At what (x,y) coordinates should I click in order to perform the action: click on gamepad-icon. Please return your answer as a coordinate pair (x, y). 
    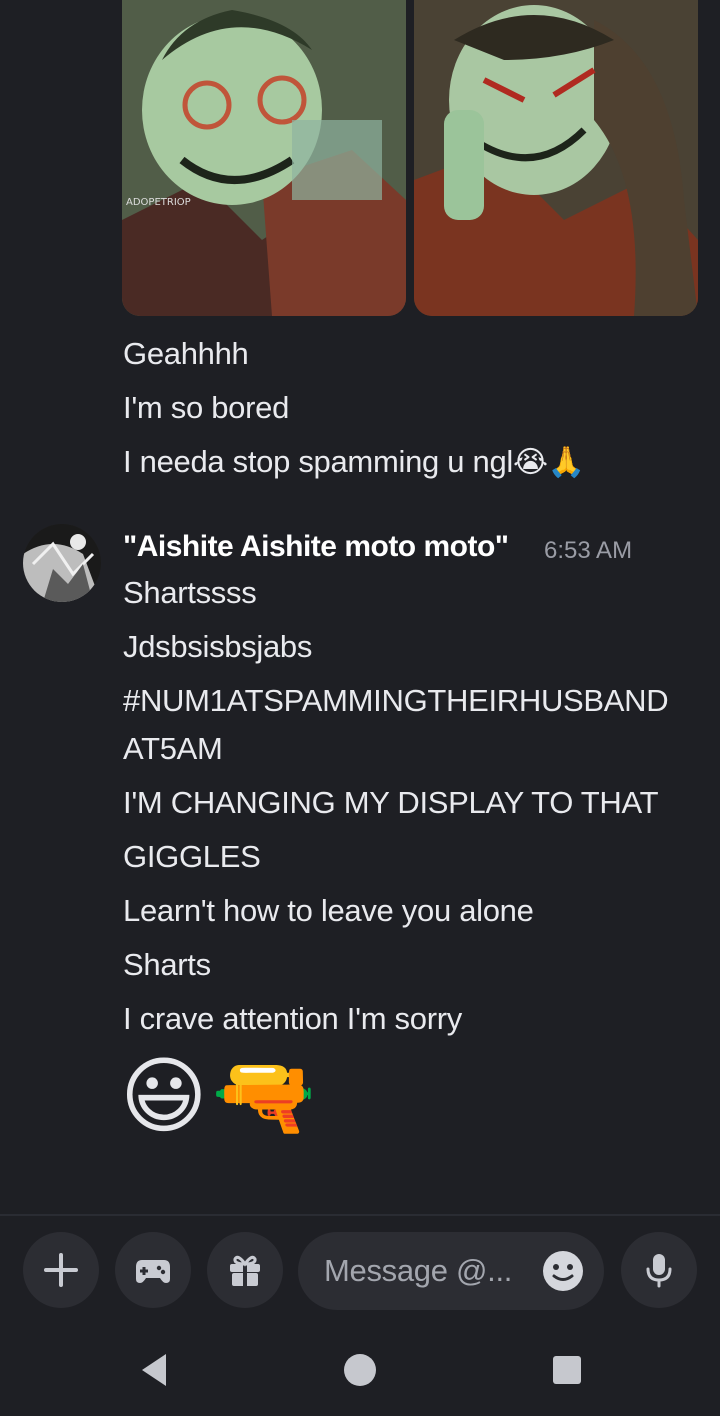
    Looking at the image, I should click on (153, 1271).